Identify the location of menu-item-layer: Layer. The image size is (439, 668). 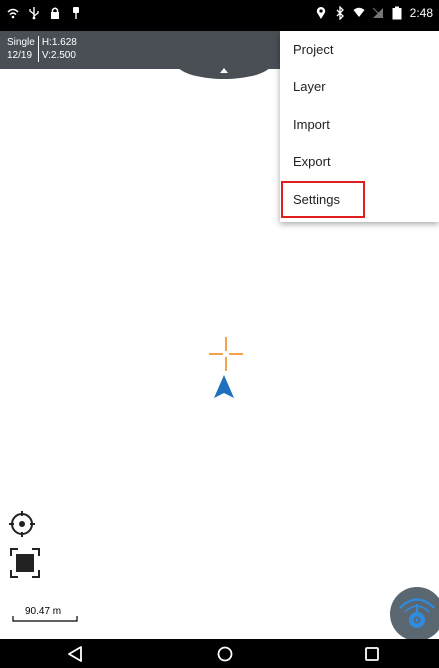
(359, 86).